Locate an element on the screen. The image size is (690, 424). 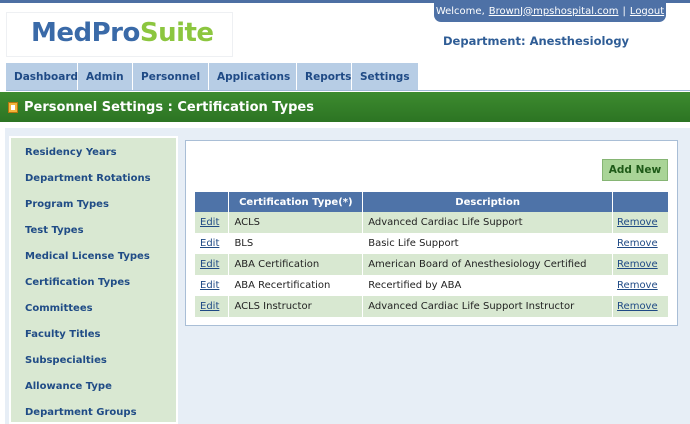
tab-applications: Applications is located at coordinates (253, 76).